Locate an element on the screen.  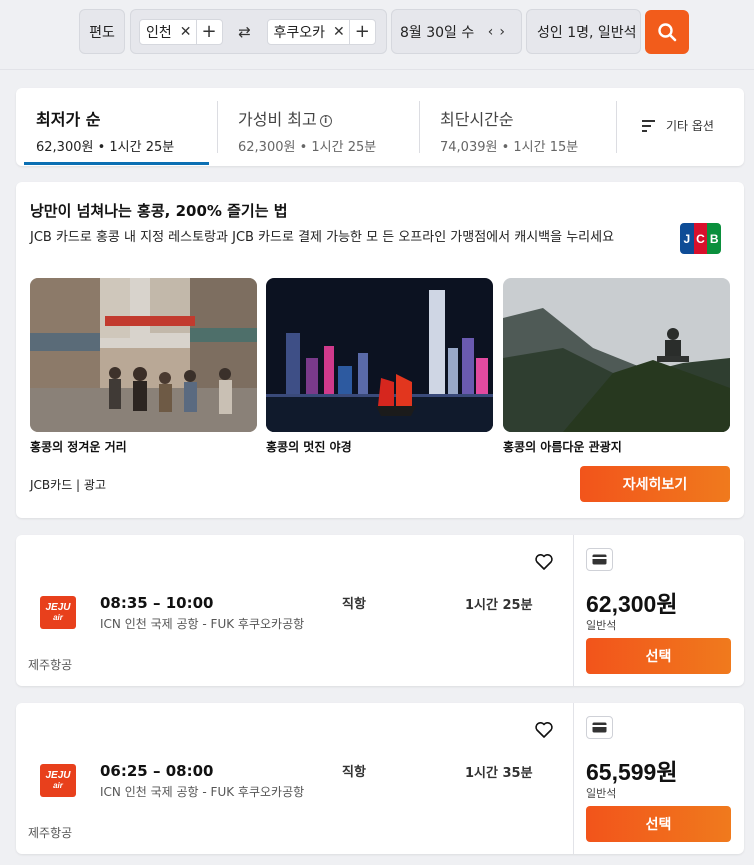
jcb-logo: J C B is located at coordinates (700, 238).